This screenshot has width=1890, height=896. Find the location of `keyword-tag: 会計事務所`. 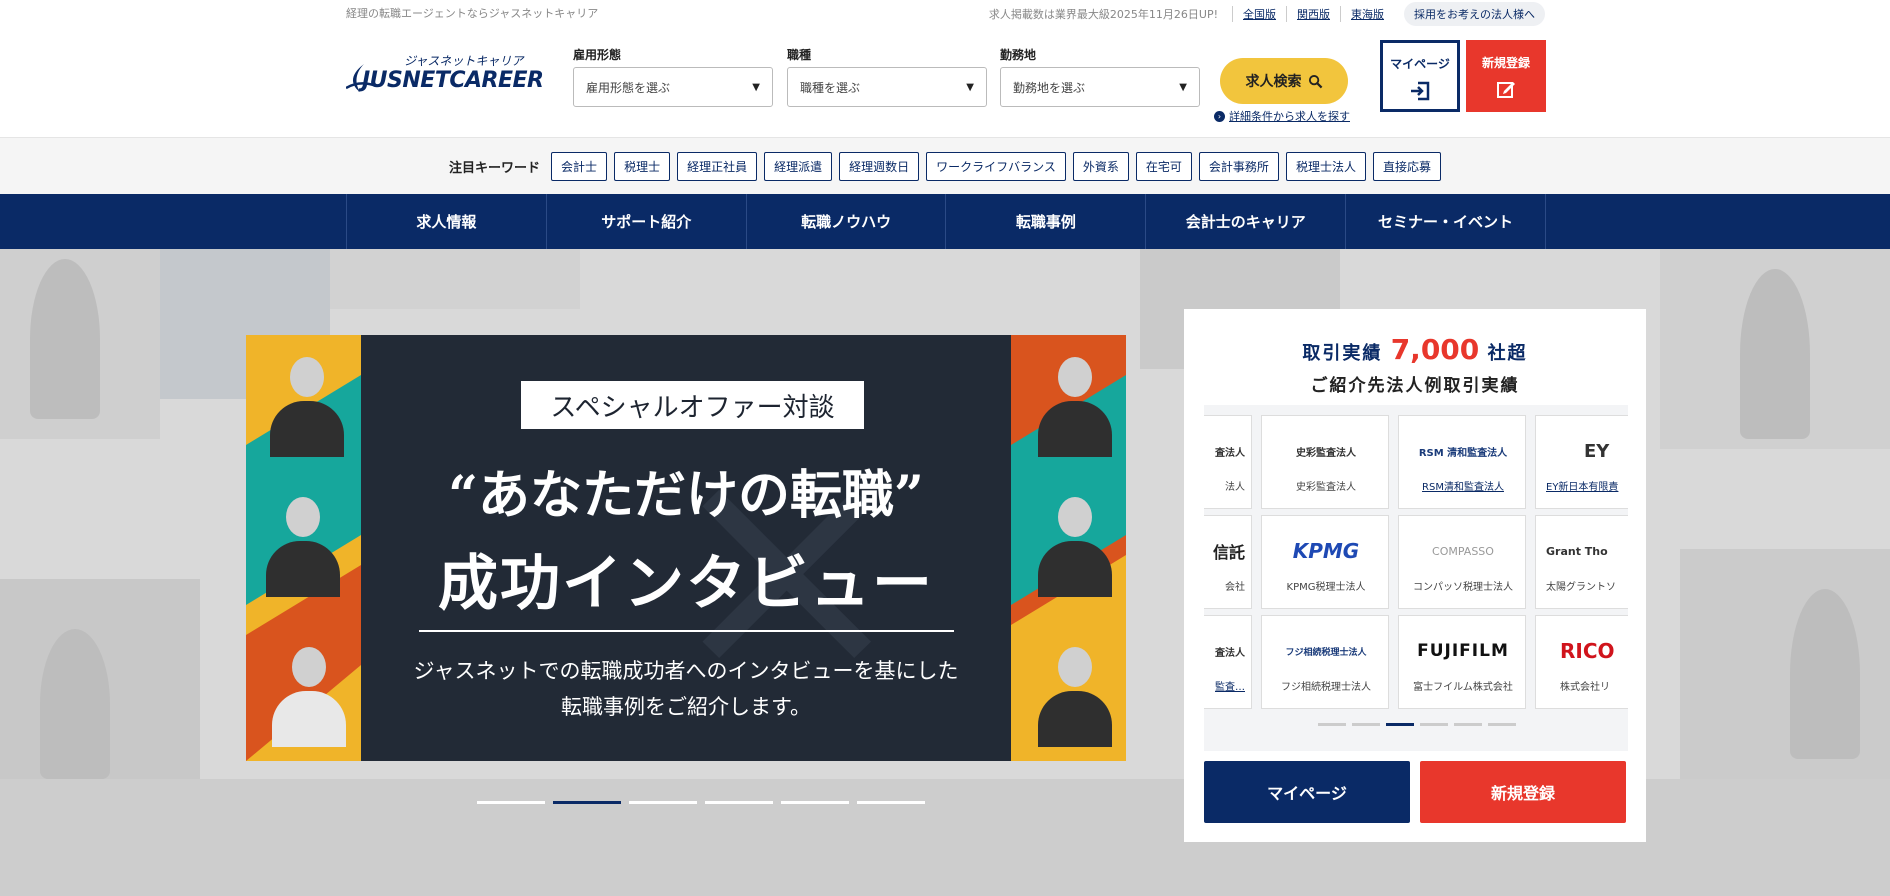

keyword-tag: 会計事務所 is located at coordinates (1238, 166).